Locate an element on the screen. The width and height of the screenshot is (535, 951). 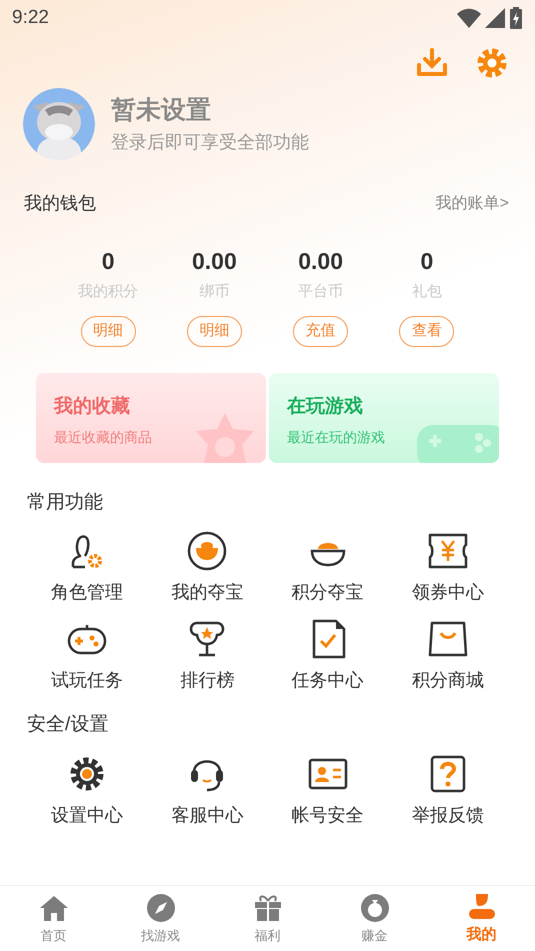
compass-icon is located at coordinates (160, 908).